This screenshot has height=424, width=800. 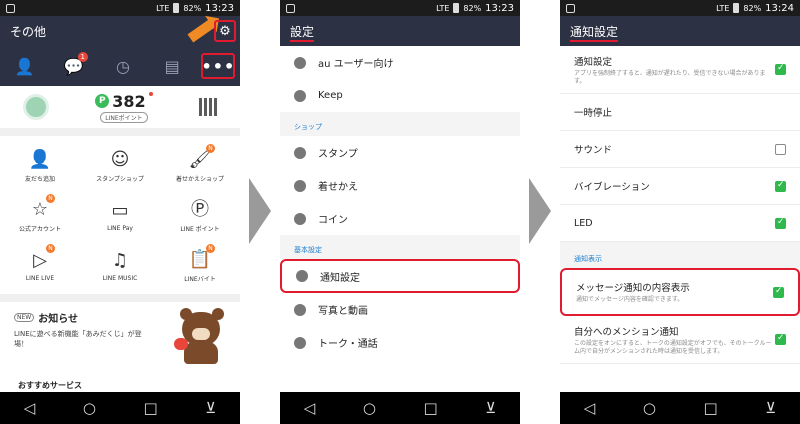 I want to click on tab-news: ▤, so click(x=172, y=66).